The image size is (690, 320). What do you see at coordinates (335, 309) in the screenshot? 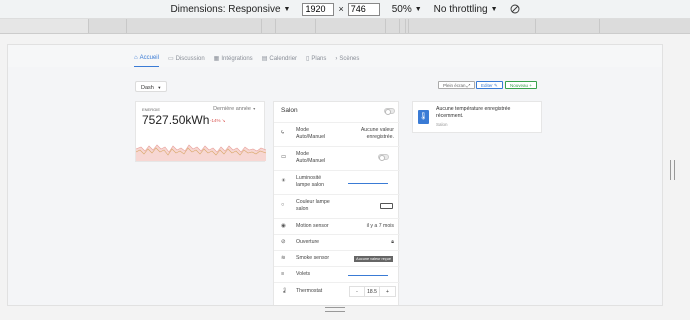
I see `bottom-resize-handle` at bounding box center [335, 309].